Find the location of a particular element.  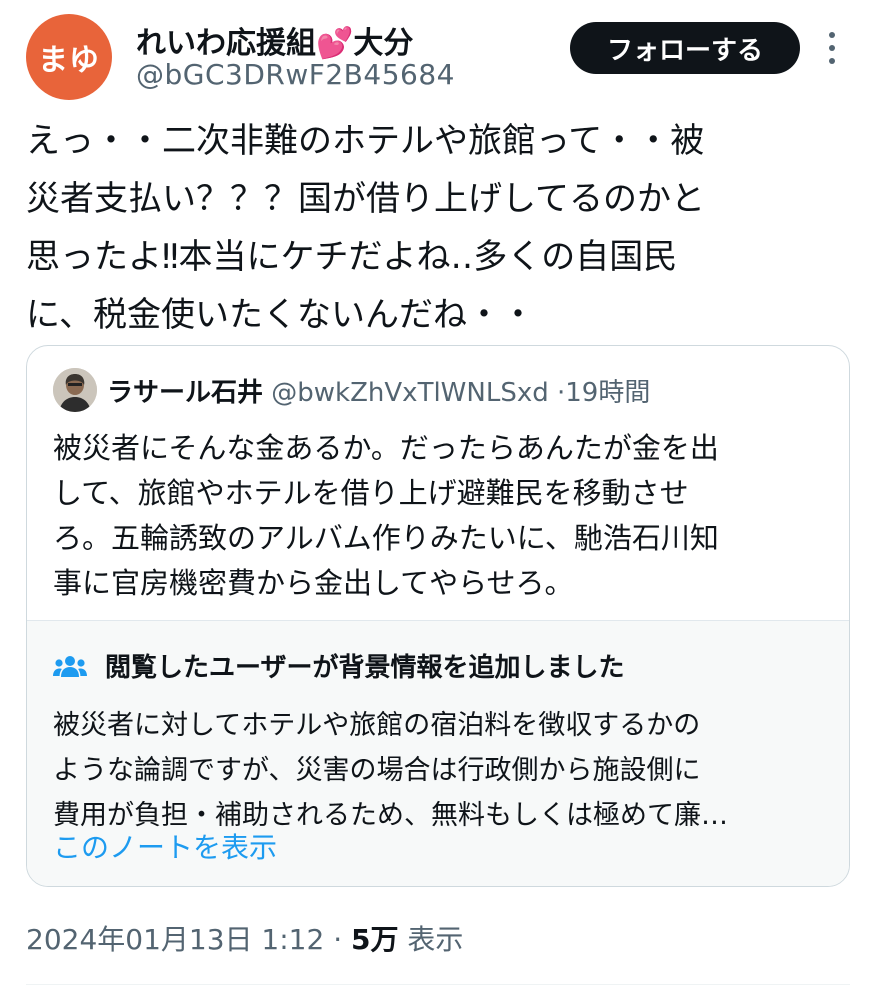

display-name: れいわ応援組💕大分 is located at coordinates (274, 40).